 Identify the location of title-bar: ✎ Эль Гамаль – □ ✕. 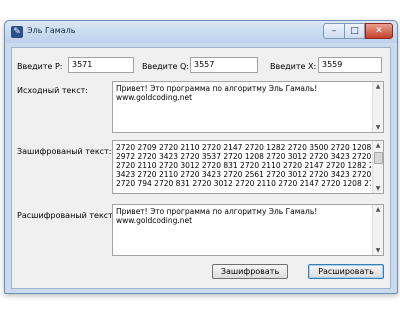
(201, 32).